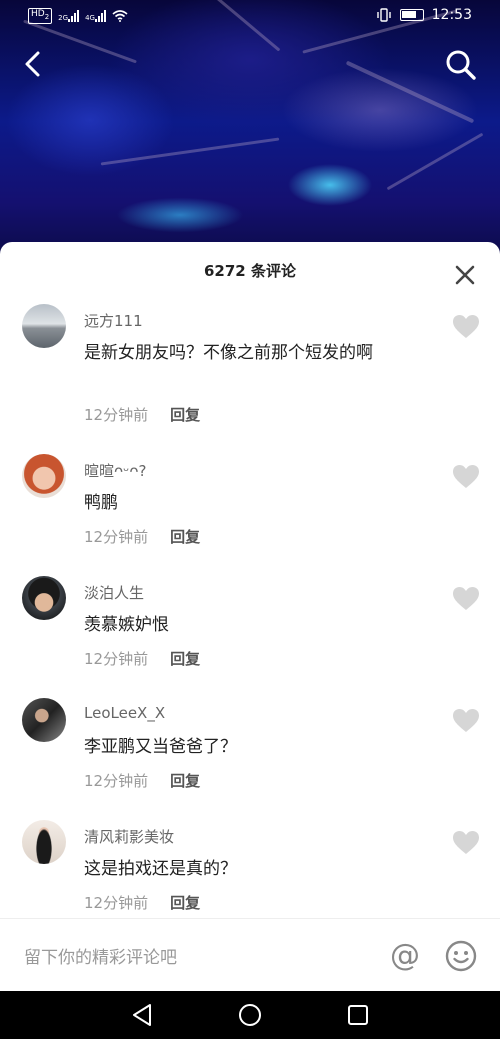 The height and width of the screenshot is (1039, 500). I want to click on comment-username: 清风莉影美妆, so click(129, 836).